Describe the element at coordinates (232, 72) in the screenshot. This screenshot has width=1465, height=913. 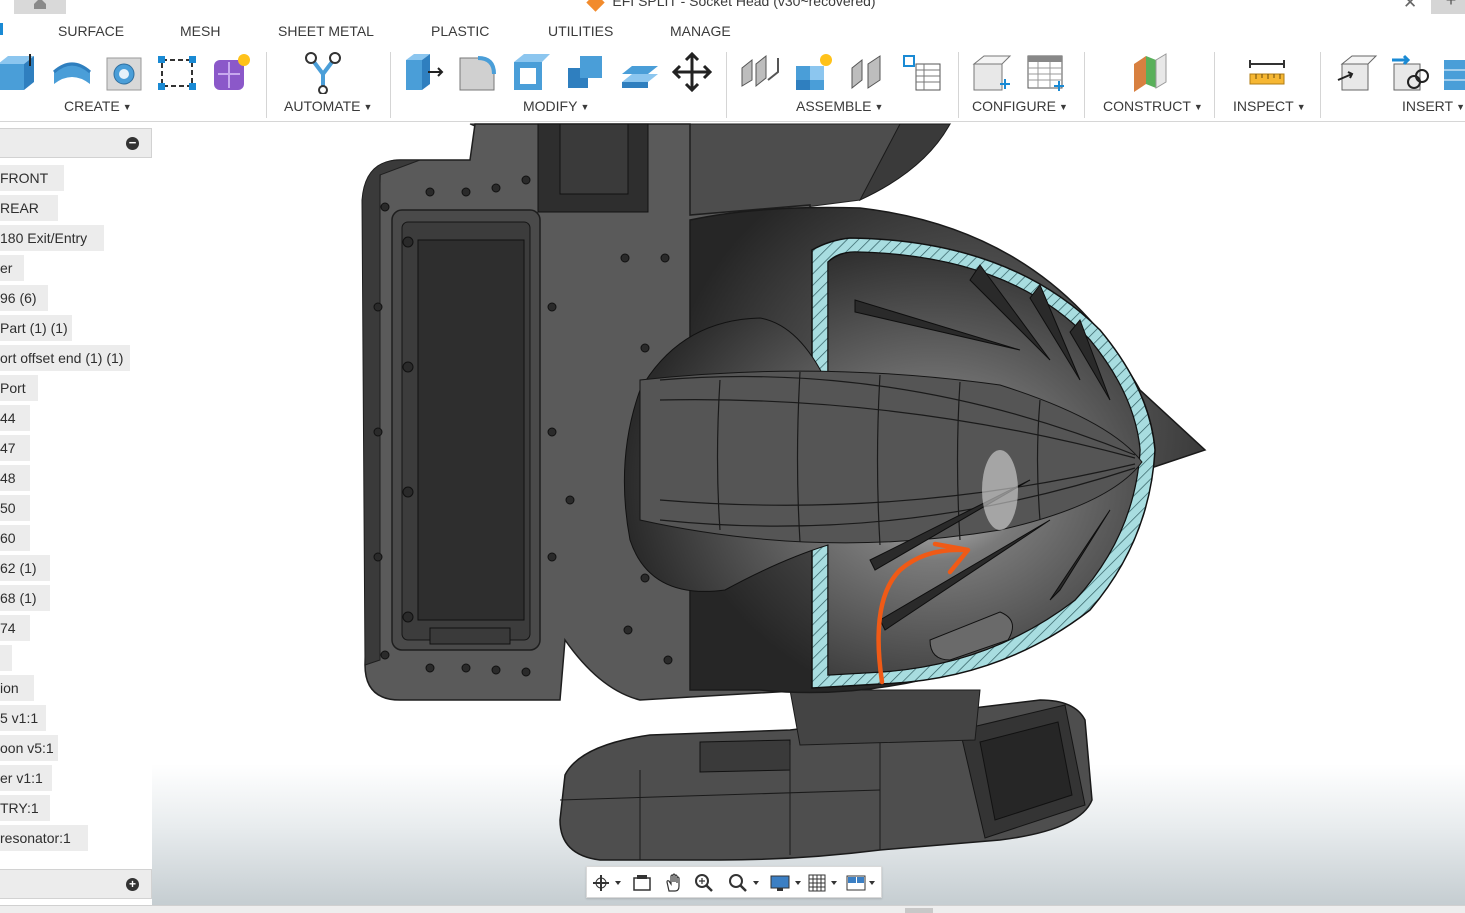
I see `create-form-icon` at that location.